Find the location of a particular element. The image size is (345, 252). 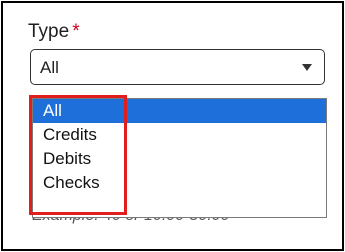

type-select-value: All is located at coordinates (49, 67).